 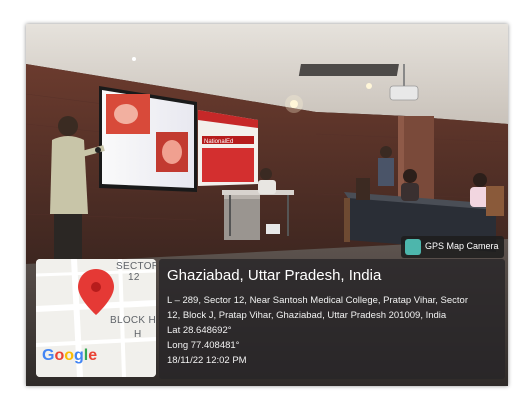 What do you see at coordinates (138, 334) in the screenshot?
I see `map-label-block-letter: H` at bounding box center [138, 334].